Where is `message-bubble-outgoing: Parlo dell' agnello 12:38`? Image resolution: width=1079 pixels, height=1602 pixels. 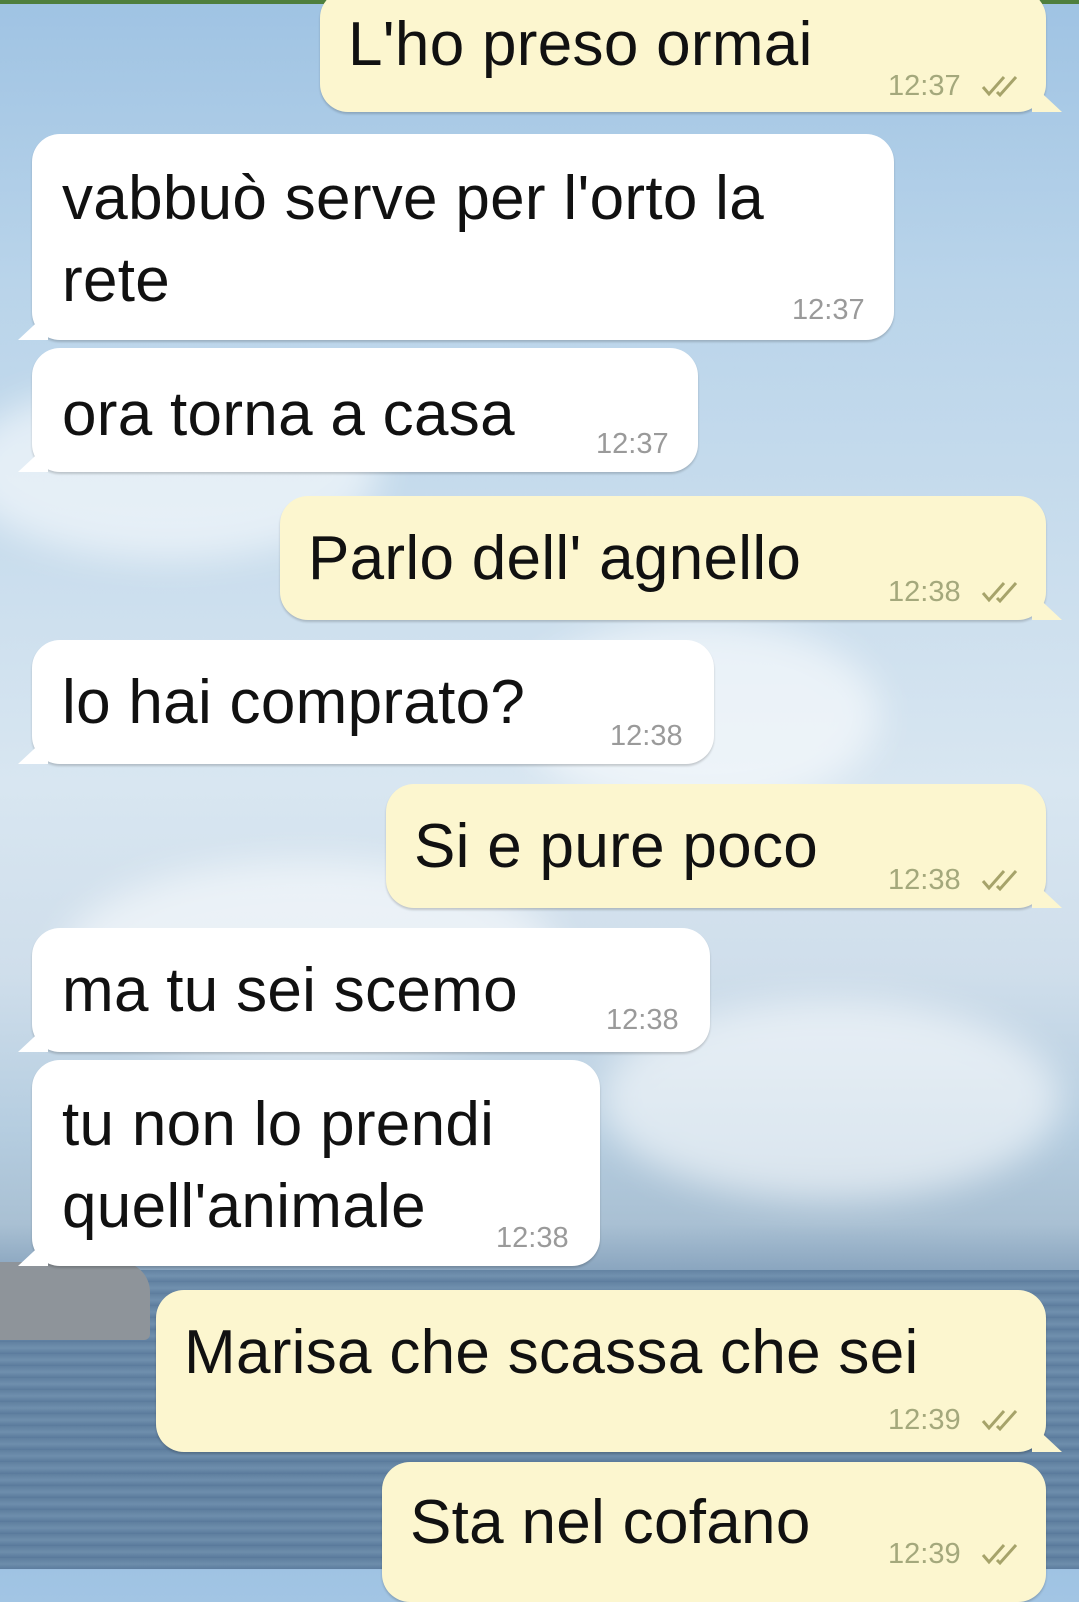 message-bubble-outgoing: Parlo dell' agnello 12:38 is located at coordinates (671, 558).